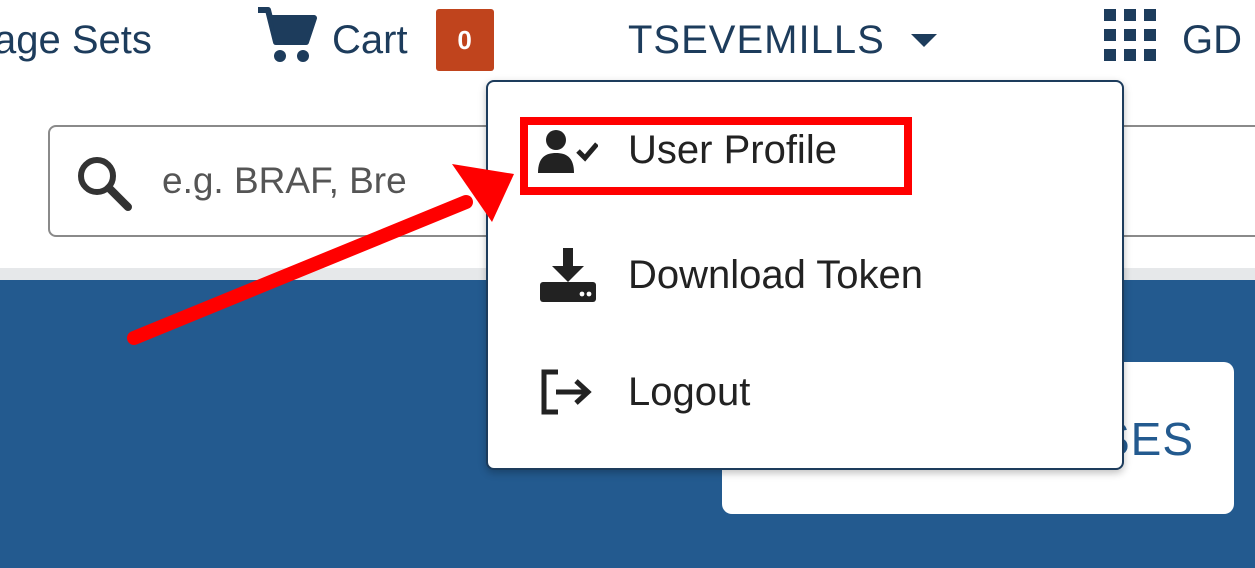 The height and width of the screenshot is (568, 1255). Describe the element at coordinates (776, 274) in the screenshot. I see `menu-item-label: Download Token` at that location.